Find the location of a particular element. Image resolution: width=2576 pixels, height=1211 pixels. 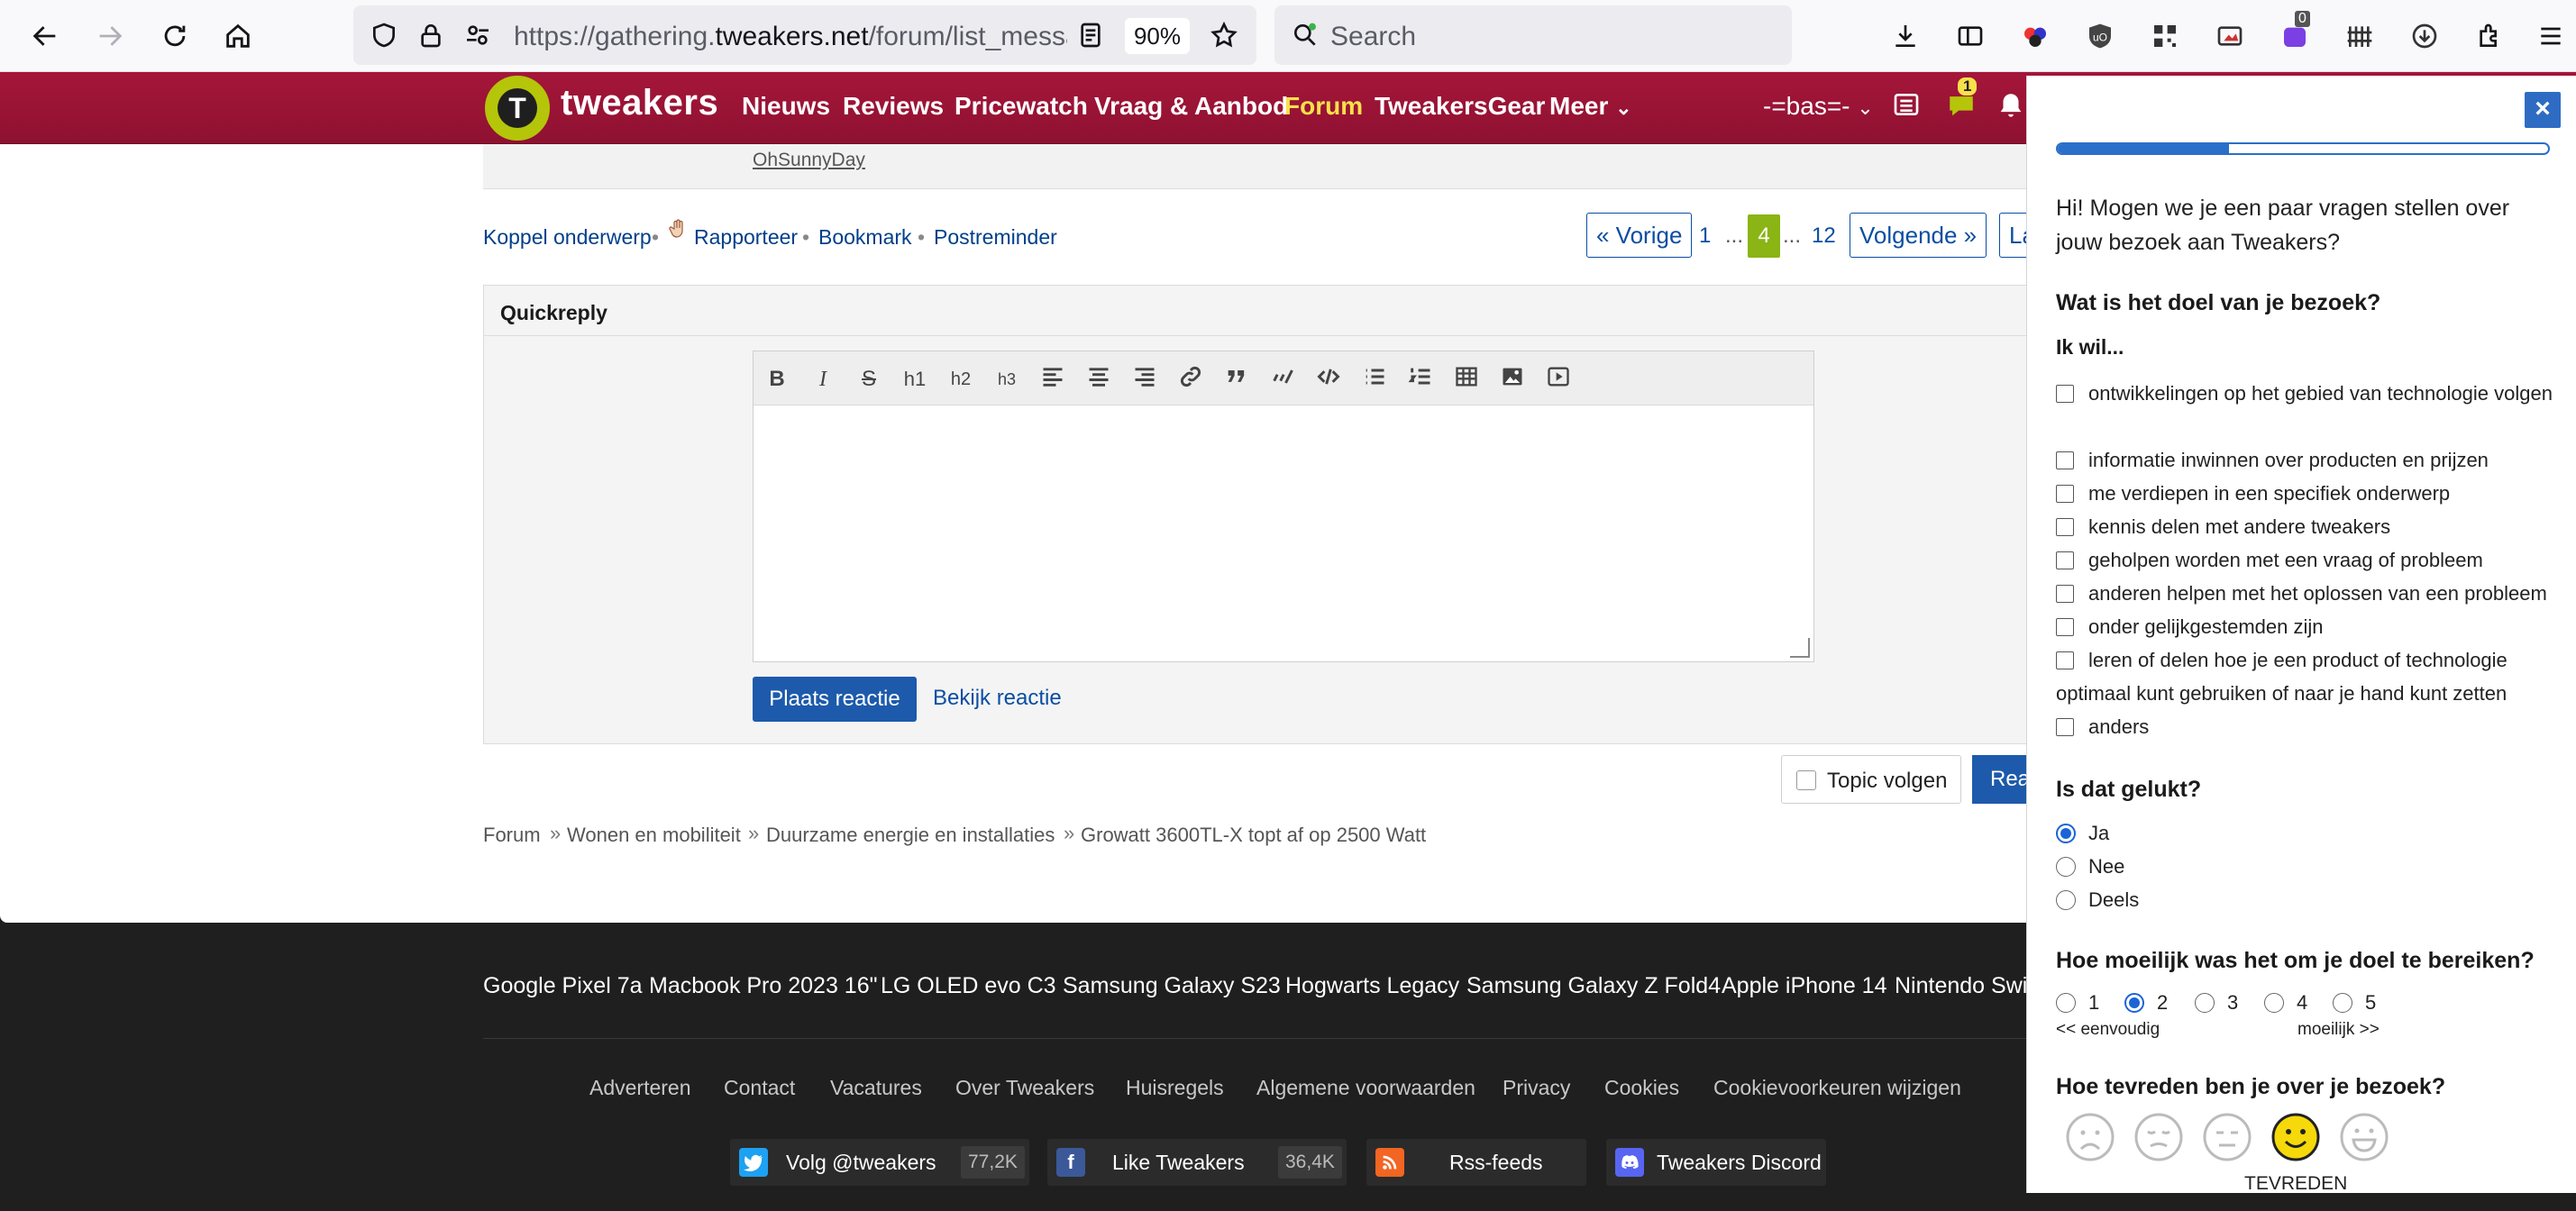

post-signature-link: OhSunnyDay is located at coordinates (809, 160).